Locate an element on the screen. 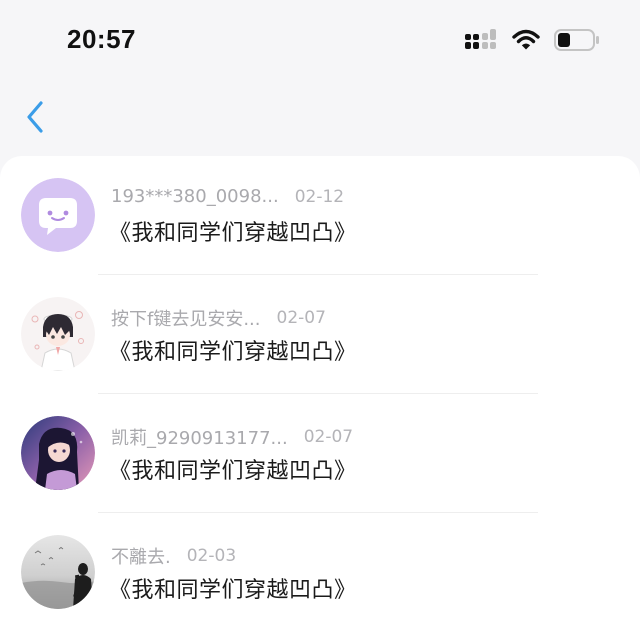  item-meta: 按下f键去见安安... 02-07 is located at coordinates (218, 318).